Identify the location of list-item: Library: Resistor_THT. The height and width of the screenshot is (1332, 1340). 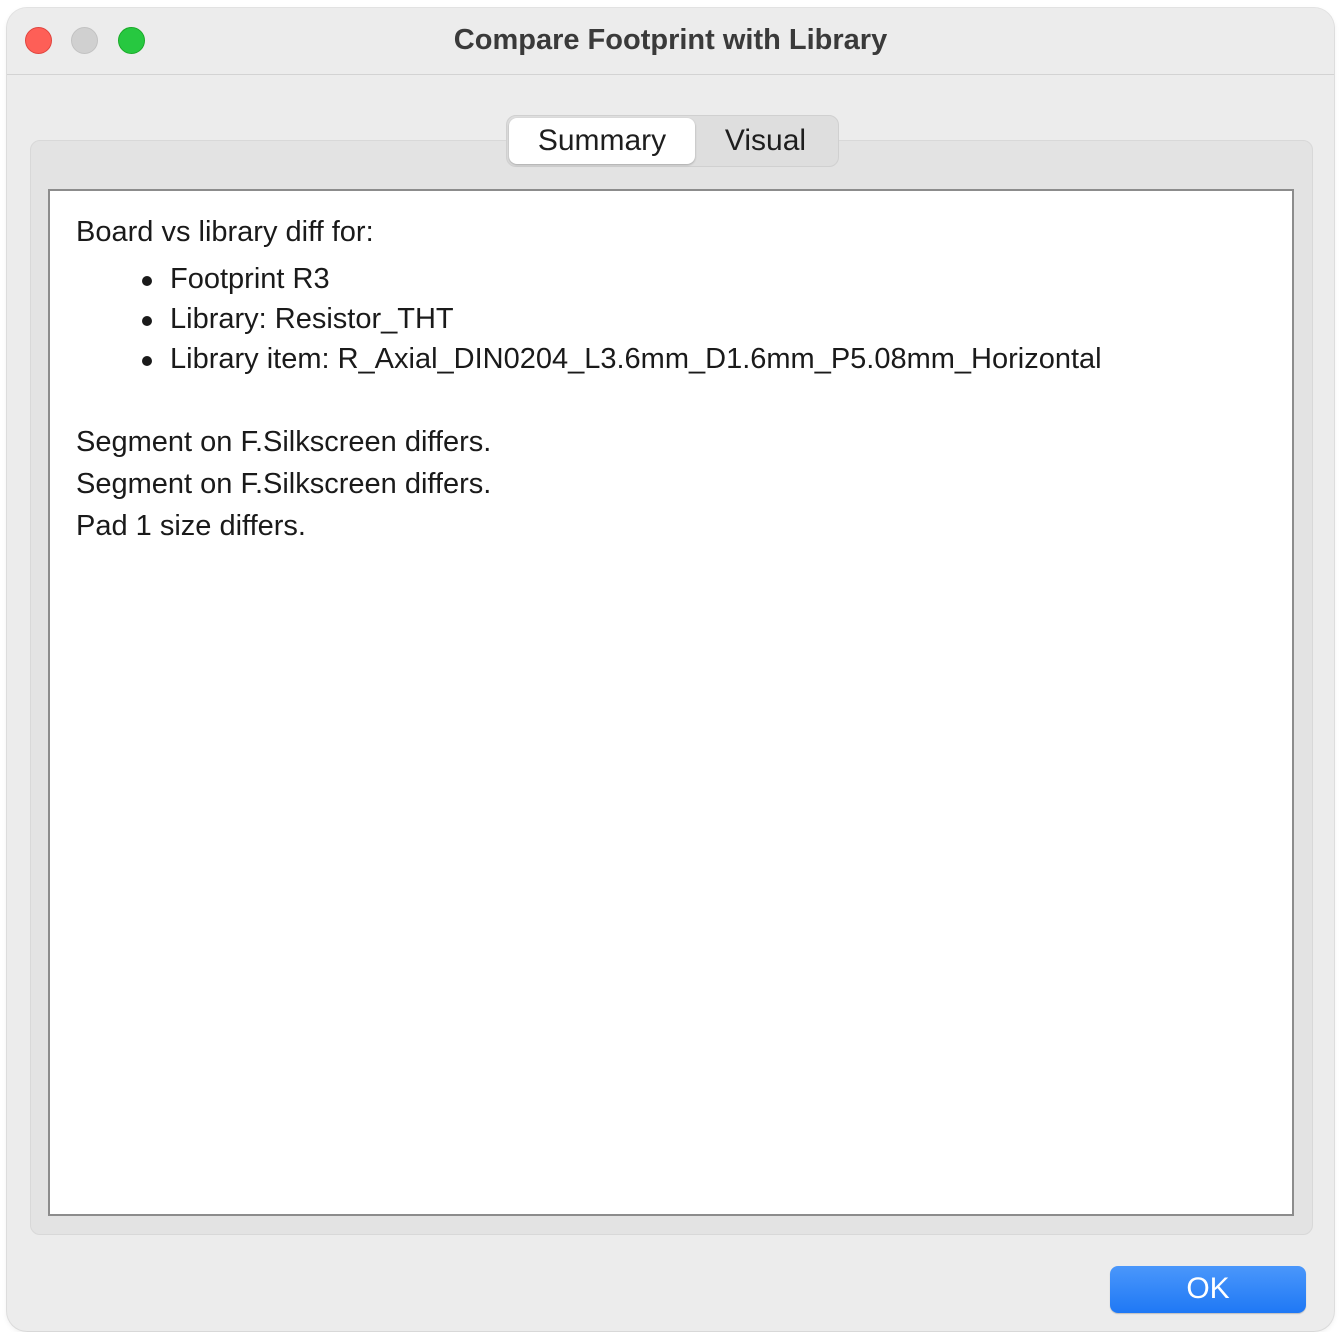
(707, 319).